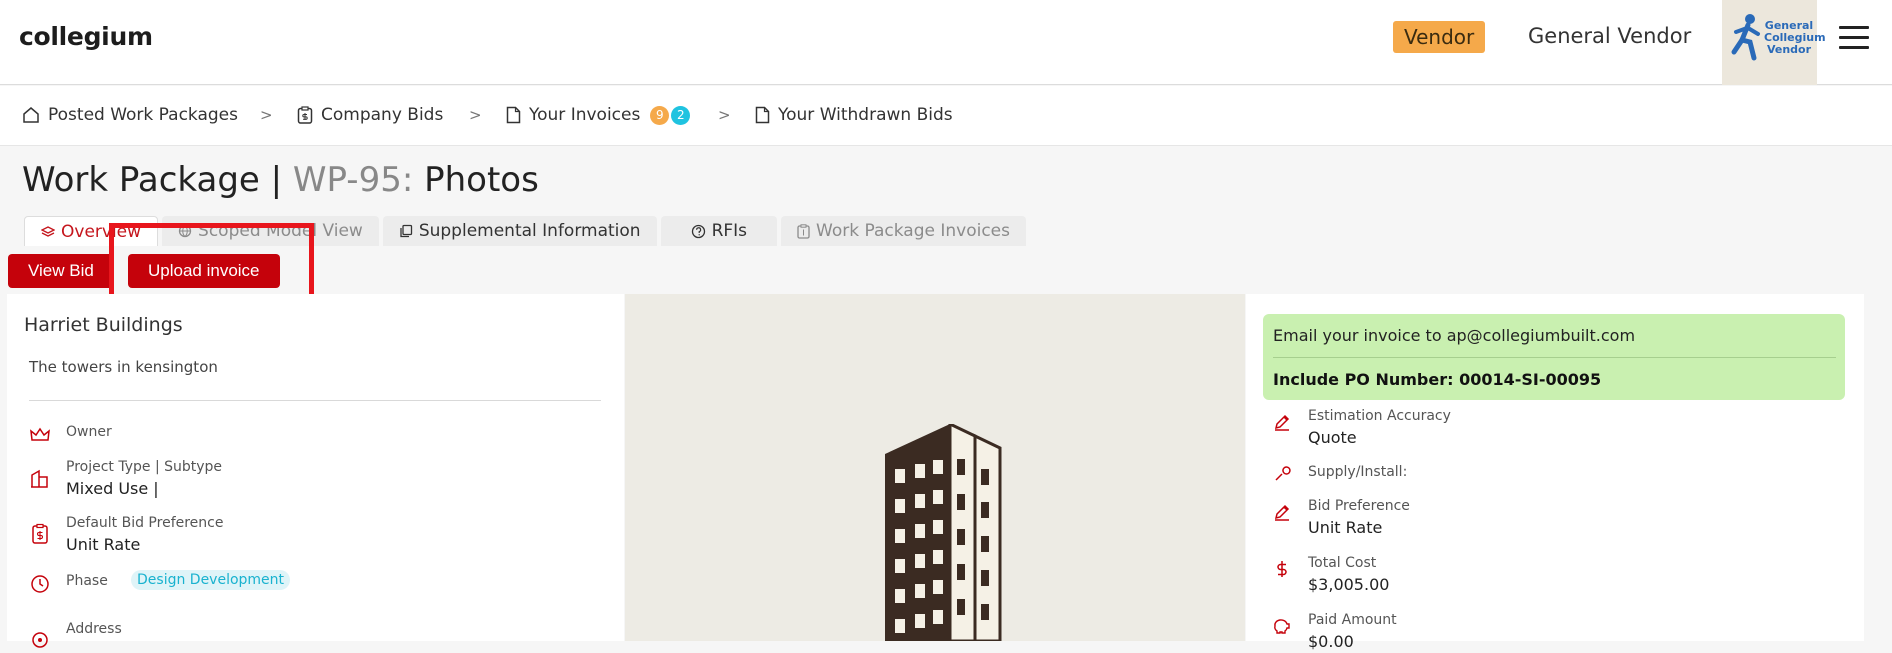 The image size is (1892, 653). What do you see at coordinates (481, 180) in the screenshot?
I see `wp-name: Photos` at bounding box center [481, 180].